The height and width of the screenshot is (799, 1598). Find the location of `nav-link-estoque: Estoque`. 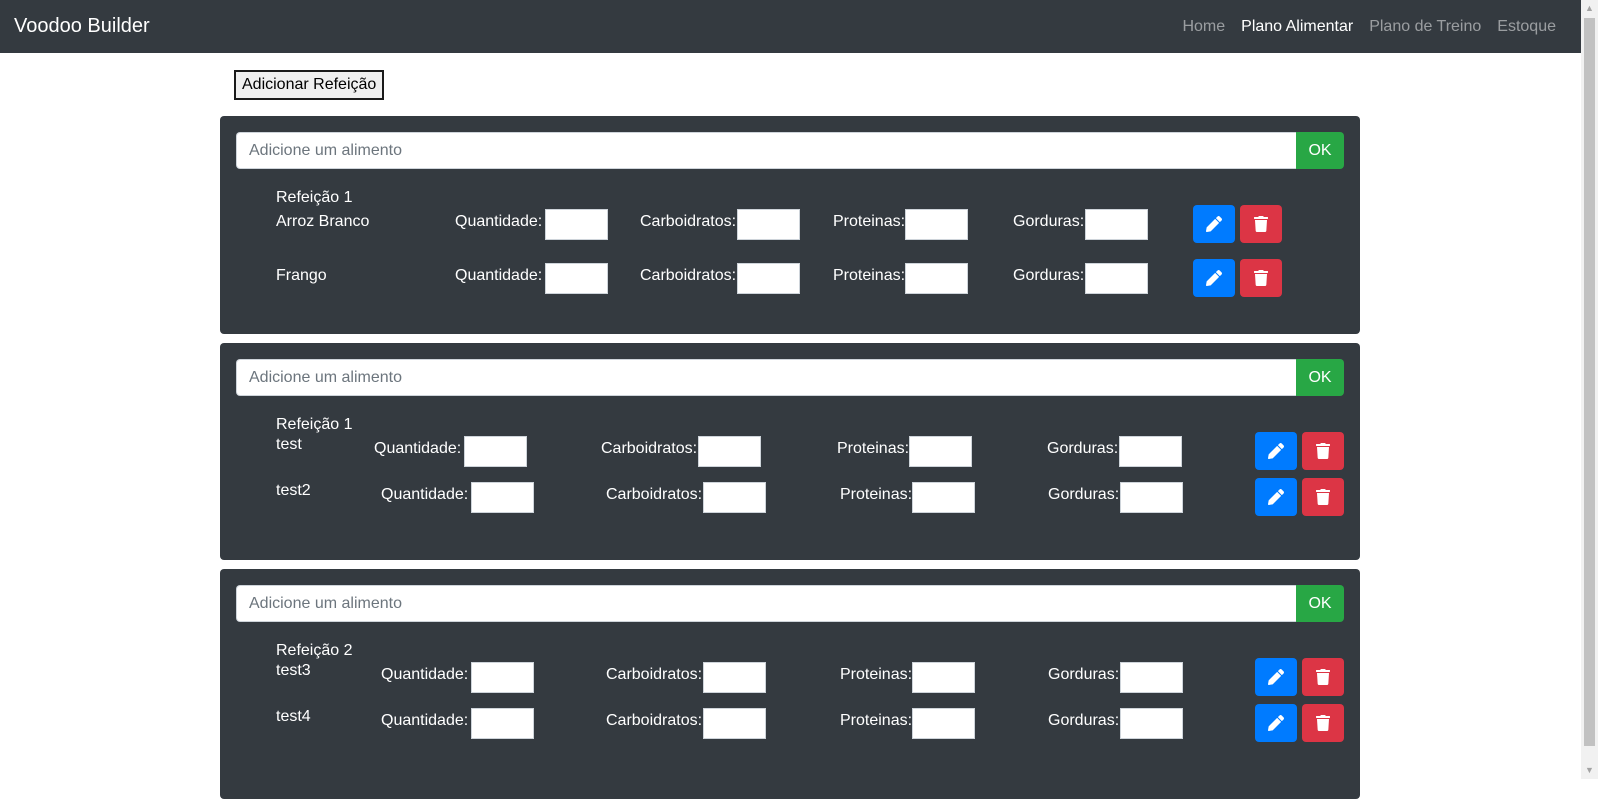

nav-link-estoque: Estoque is located at coordinates (1526, 27).